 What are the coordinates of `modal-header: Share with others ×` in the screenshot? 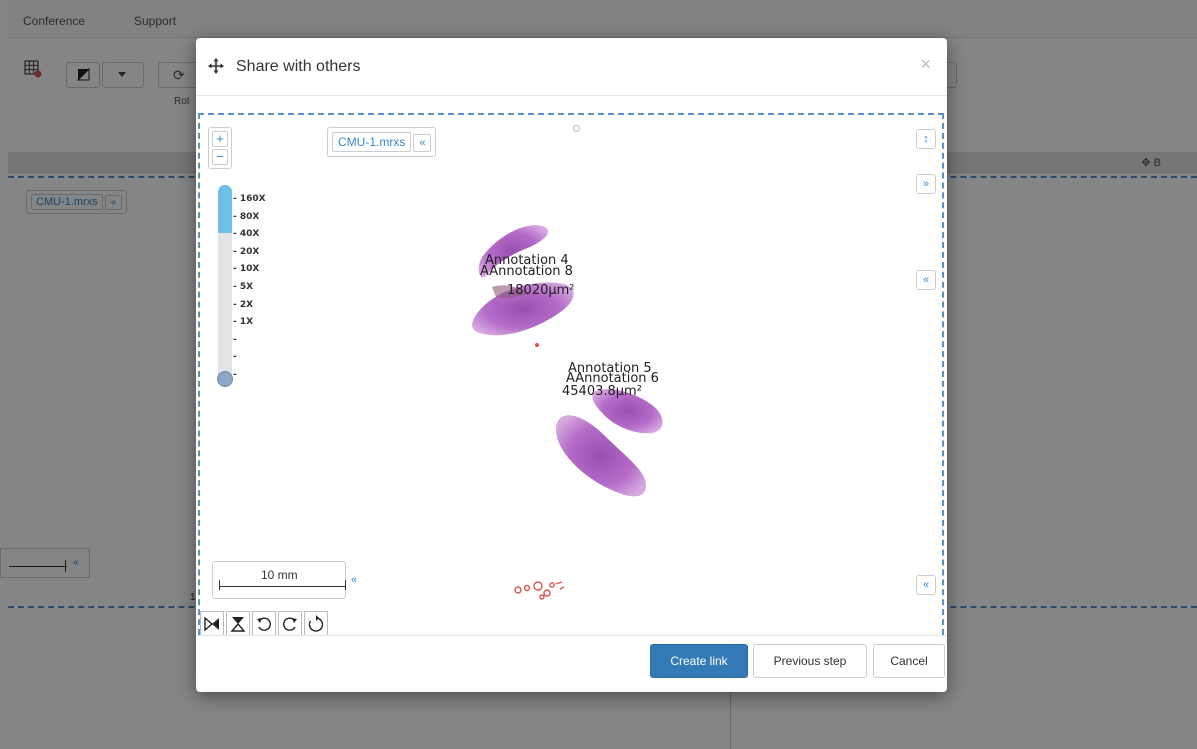 It's located at (571, 67).